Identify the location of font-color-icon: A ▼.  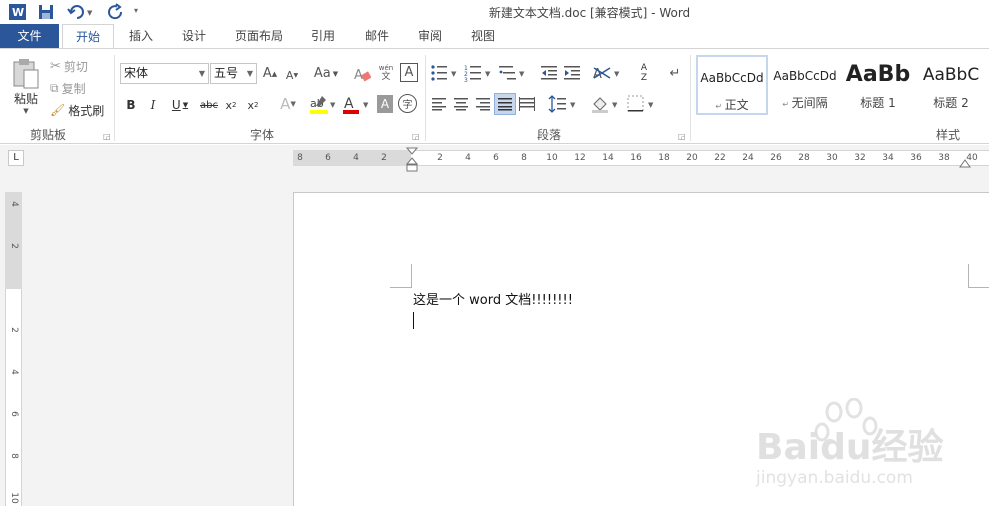
(356, 105).